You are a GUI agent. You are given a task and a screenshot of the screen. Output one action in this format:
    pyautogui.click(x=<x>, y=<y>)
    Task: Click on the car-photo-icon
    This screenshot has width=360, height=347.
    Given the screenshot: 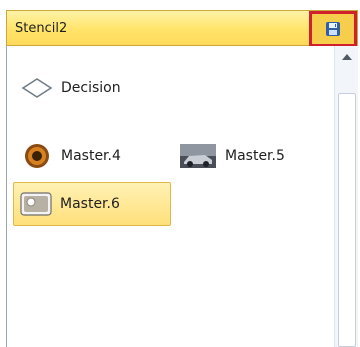 What is the action you would take?
    pyautogui.click(x=198, y=156)
    